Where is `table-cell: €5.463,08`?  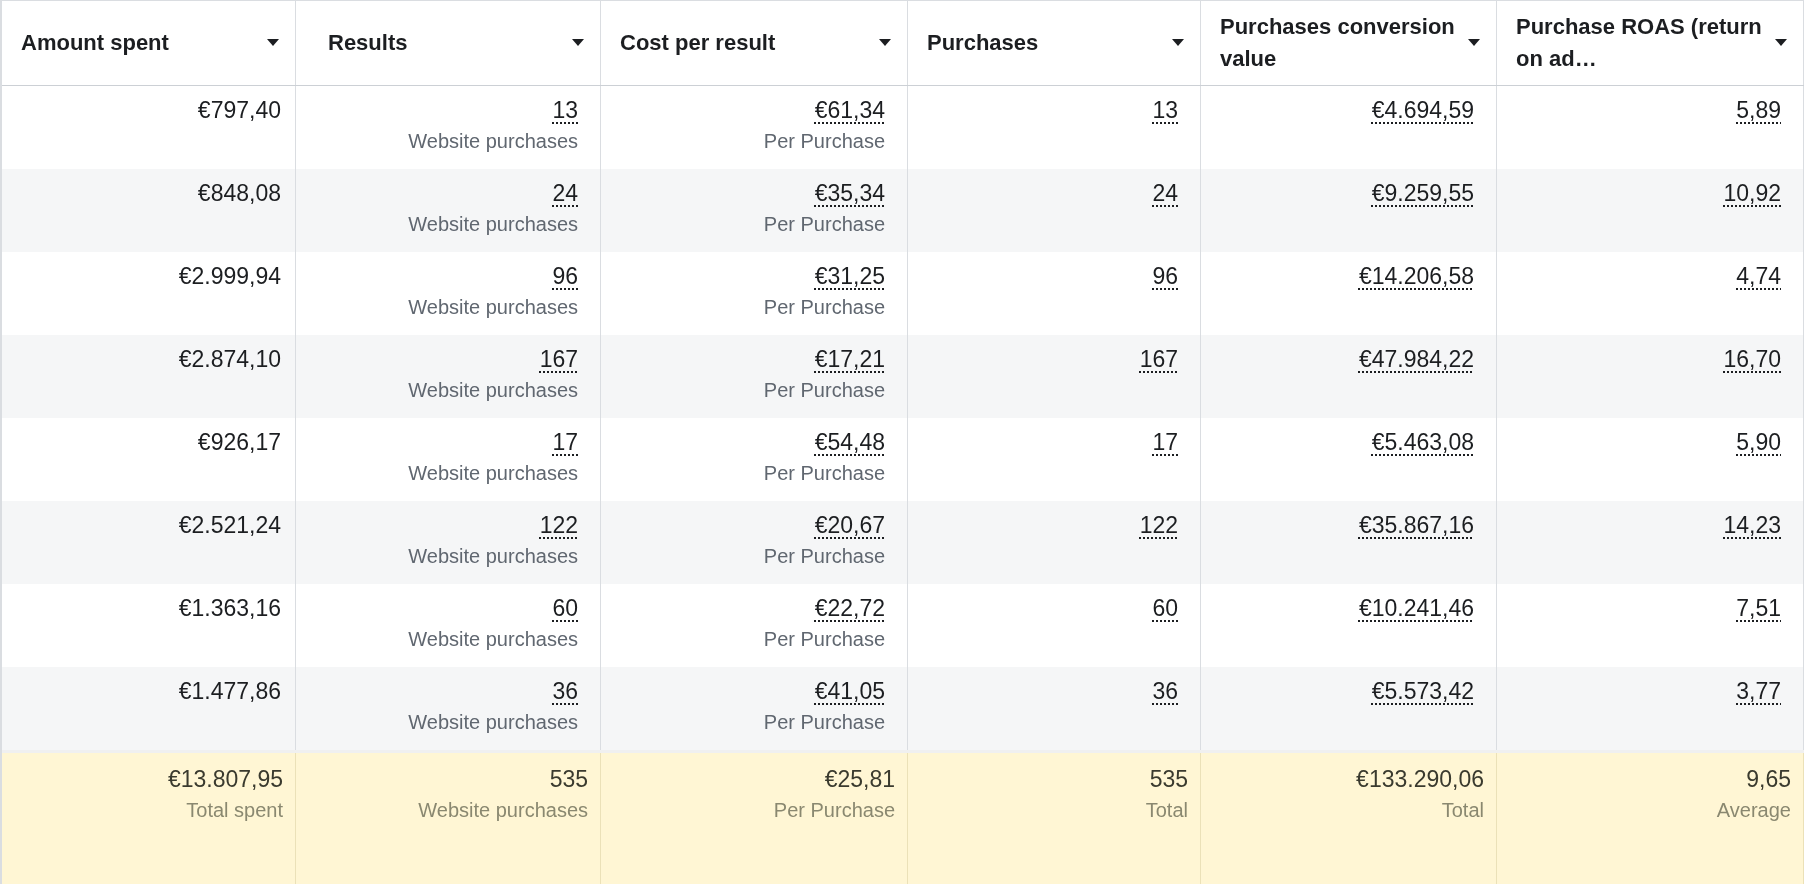
table-cell: €5.463,08 is located at coordinates (1422, 442).